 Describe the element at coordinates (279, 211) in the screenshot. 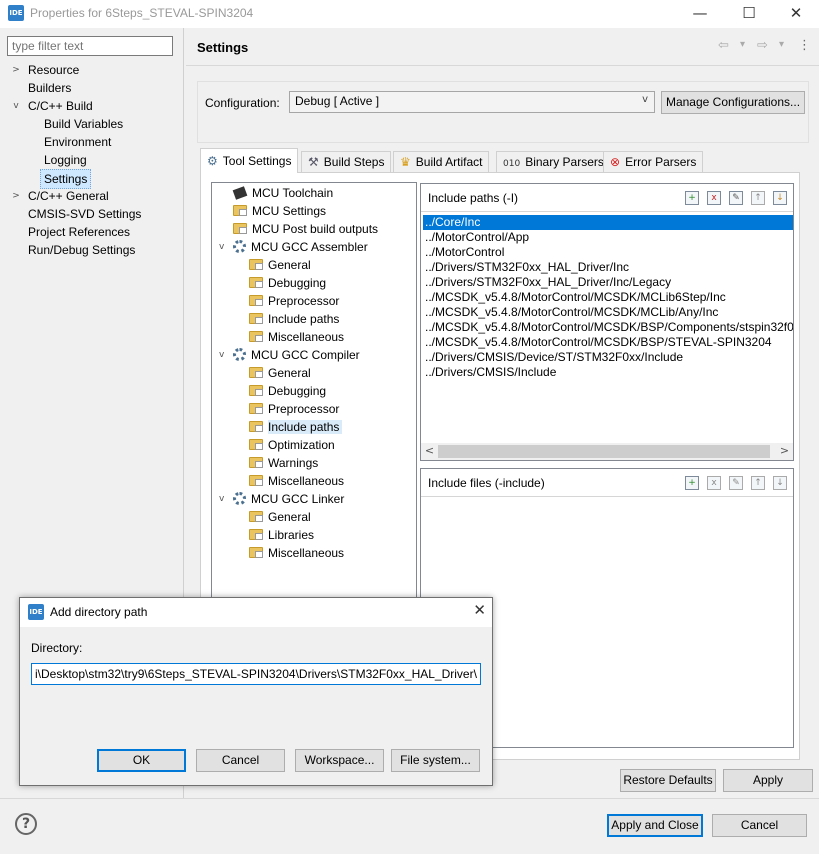

I see `tree-item-mcu-settings: MCU Settings` at that location.